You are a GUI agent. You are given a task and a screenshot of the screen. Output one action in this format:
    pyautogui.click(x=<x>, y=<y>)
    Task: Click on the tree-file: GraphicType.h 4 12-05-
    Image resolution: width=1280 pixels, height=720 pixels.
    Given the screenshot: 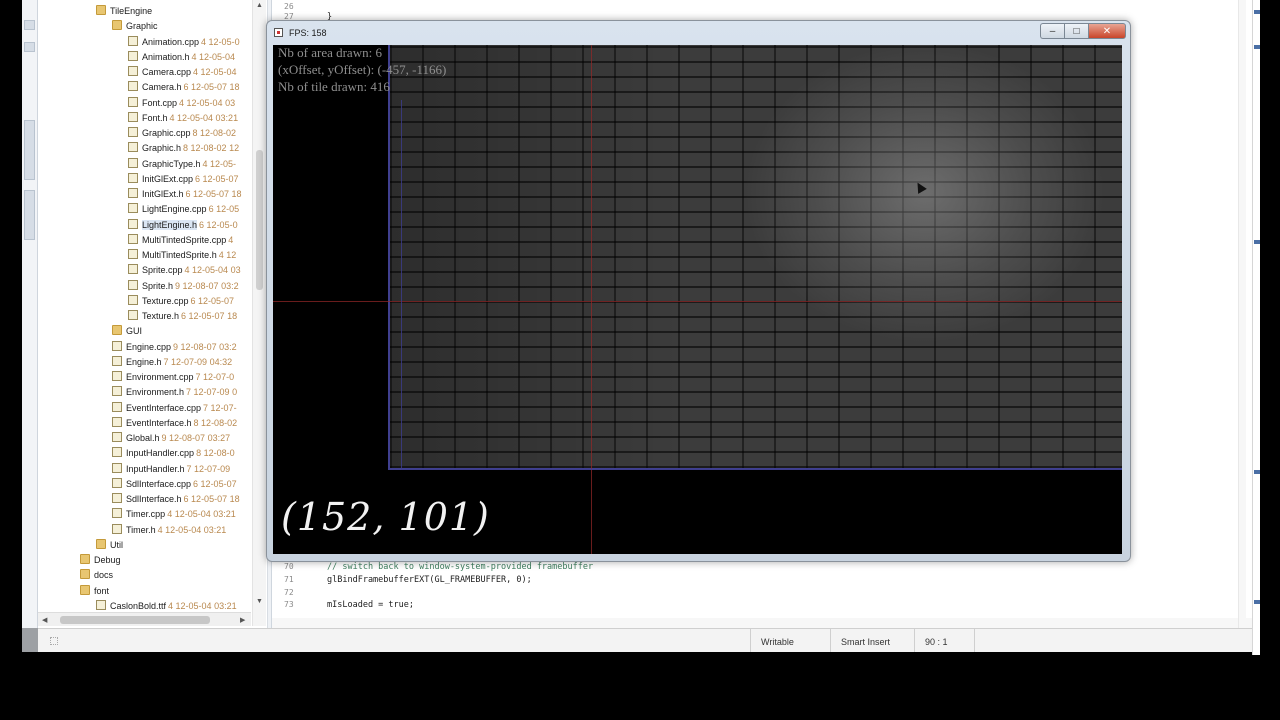 What is the action you would take?
    pyautogui.click(x=182, y=164)
    